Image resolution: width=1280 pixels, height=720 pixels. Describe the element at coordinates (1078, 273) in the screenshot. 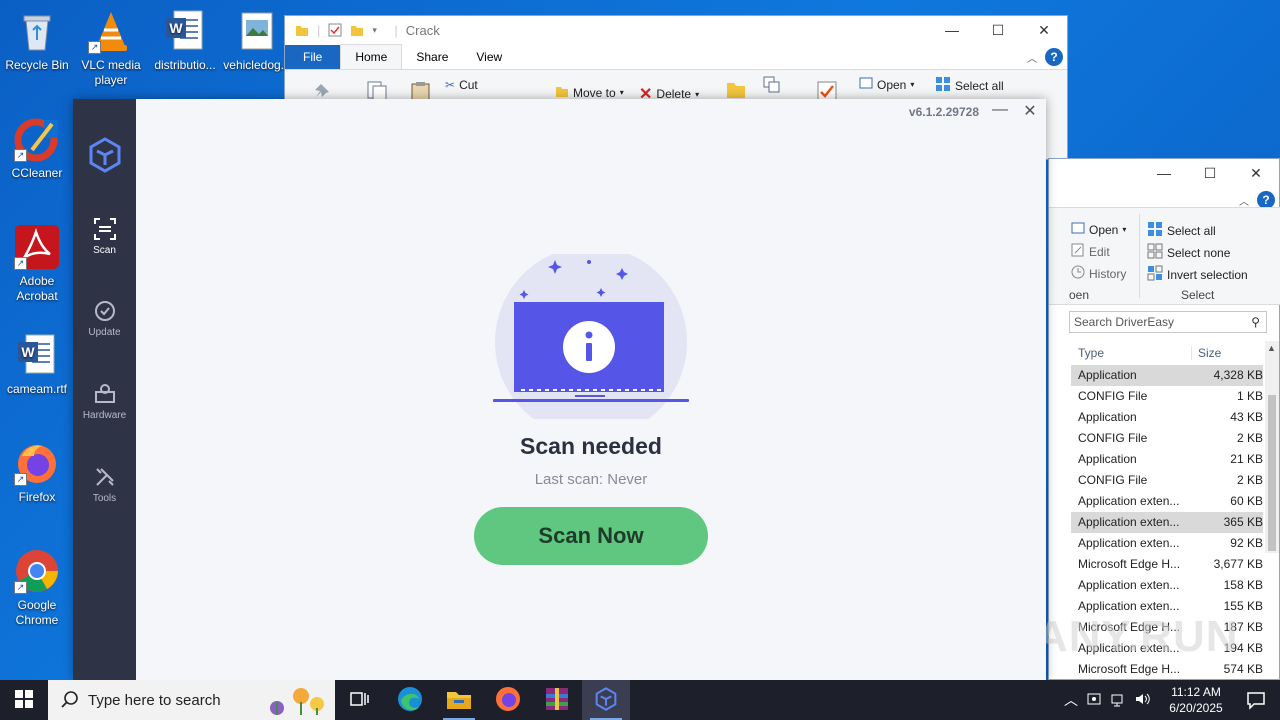

I see `history-icon` at that location.